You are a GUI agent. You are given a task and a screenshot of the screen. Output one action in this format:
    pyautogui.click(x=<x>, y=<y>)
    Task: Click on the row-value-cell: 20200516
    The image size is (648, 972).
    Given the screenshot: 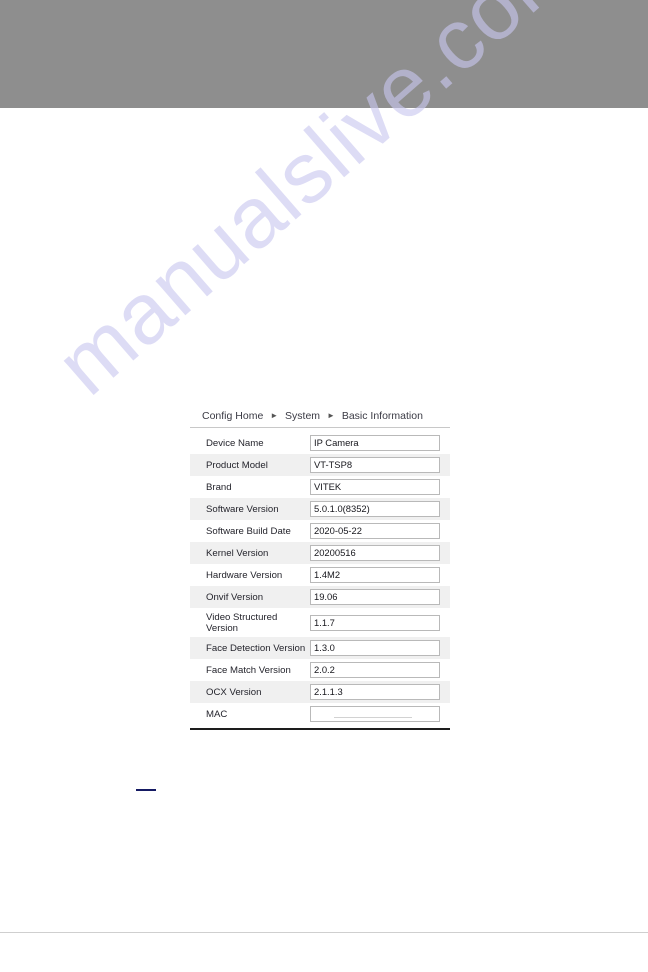 What is the action you would take?
    pyautogui.click(x=380, y=553)
    